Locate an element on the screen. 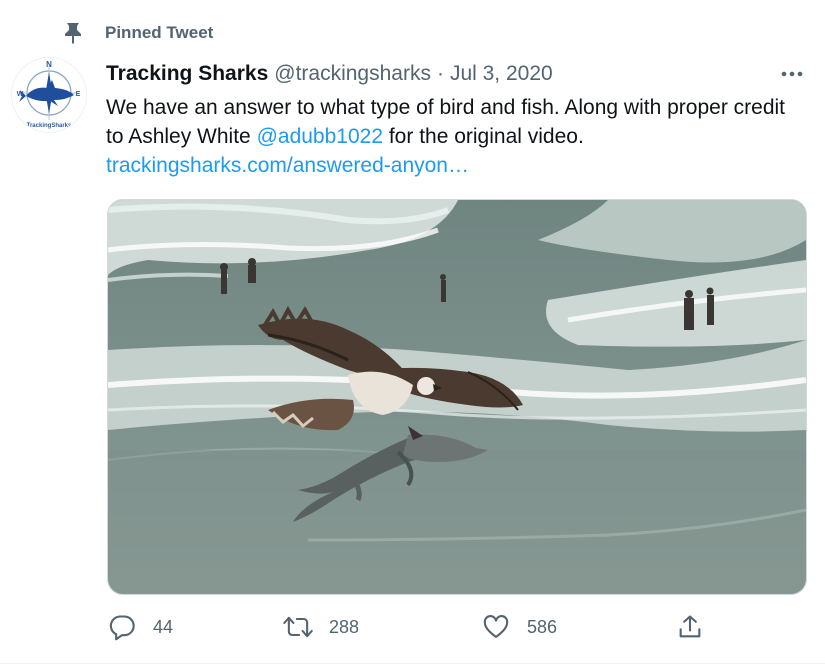  like-count: 586 is located at coordinates (542, 626).